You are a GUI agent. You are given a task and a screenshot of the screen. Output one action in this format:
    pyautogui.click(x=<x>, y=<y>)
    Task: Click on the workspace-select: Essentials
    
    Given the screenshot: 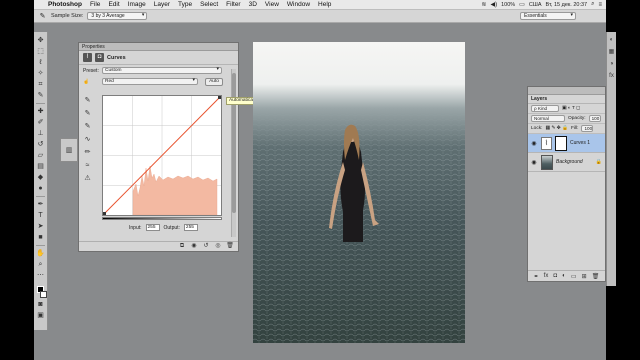 What is the action you would take?
    pyautogui.click(x=548, y=16)
    